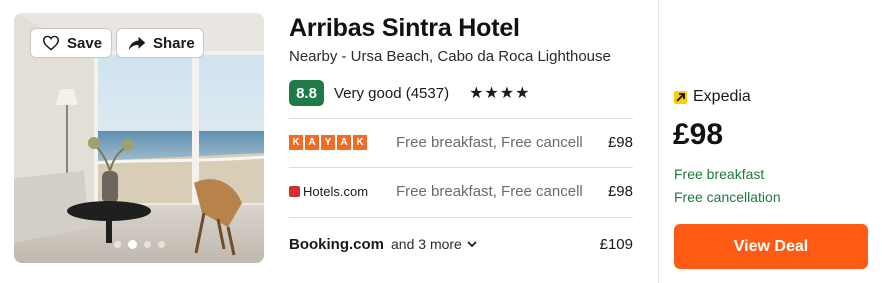  I want to click on deal-provider: Expedia, so click(712, 97).